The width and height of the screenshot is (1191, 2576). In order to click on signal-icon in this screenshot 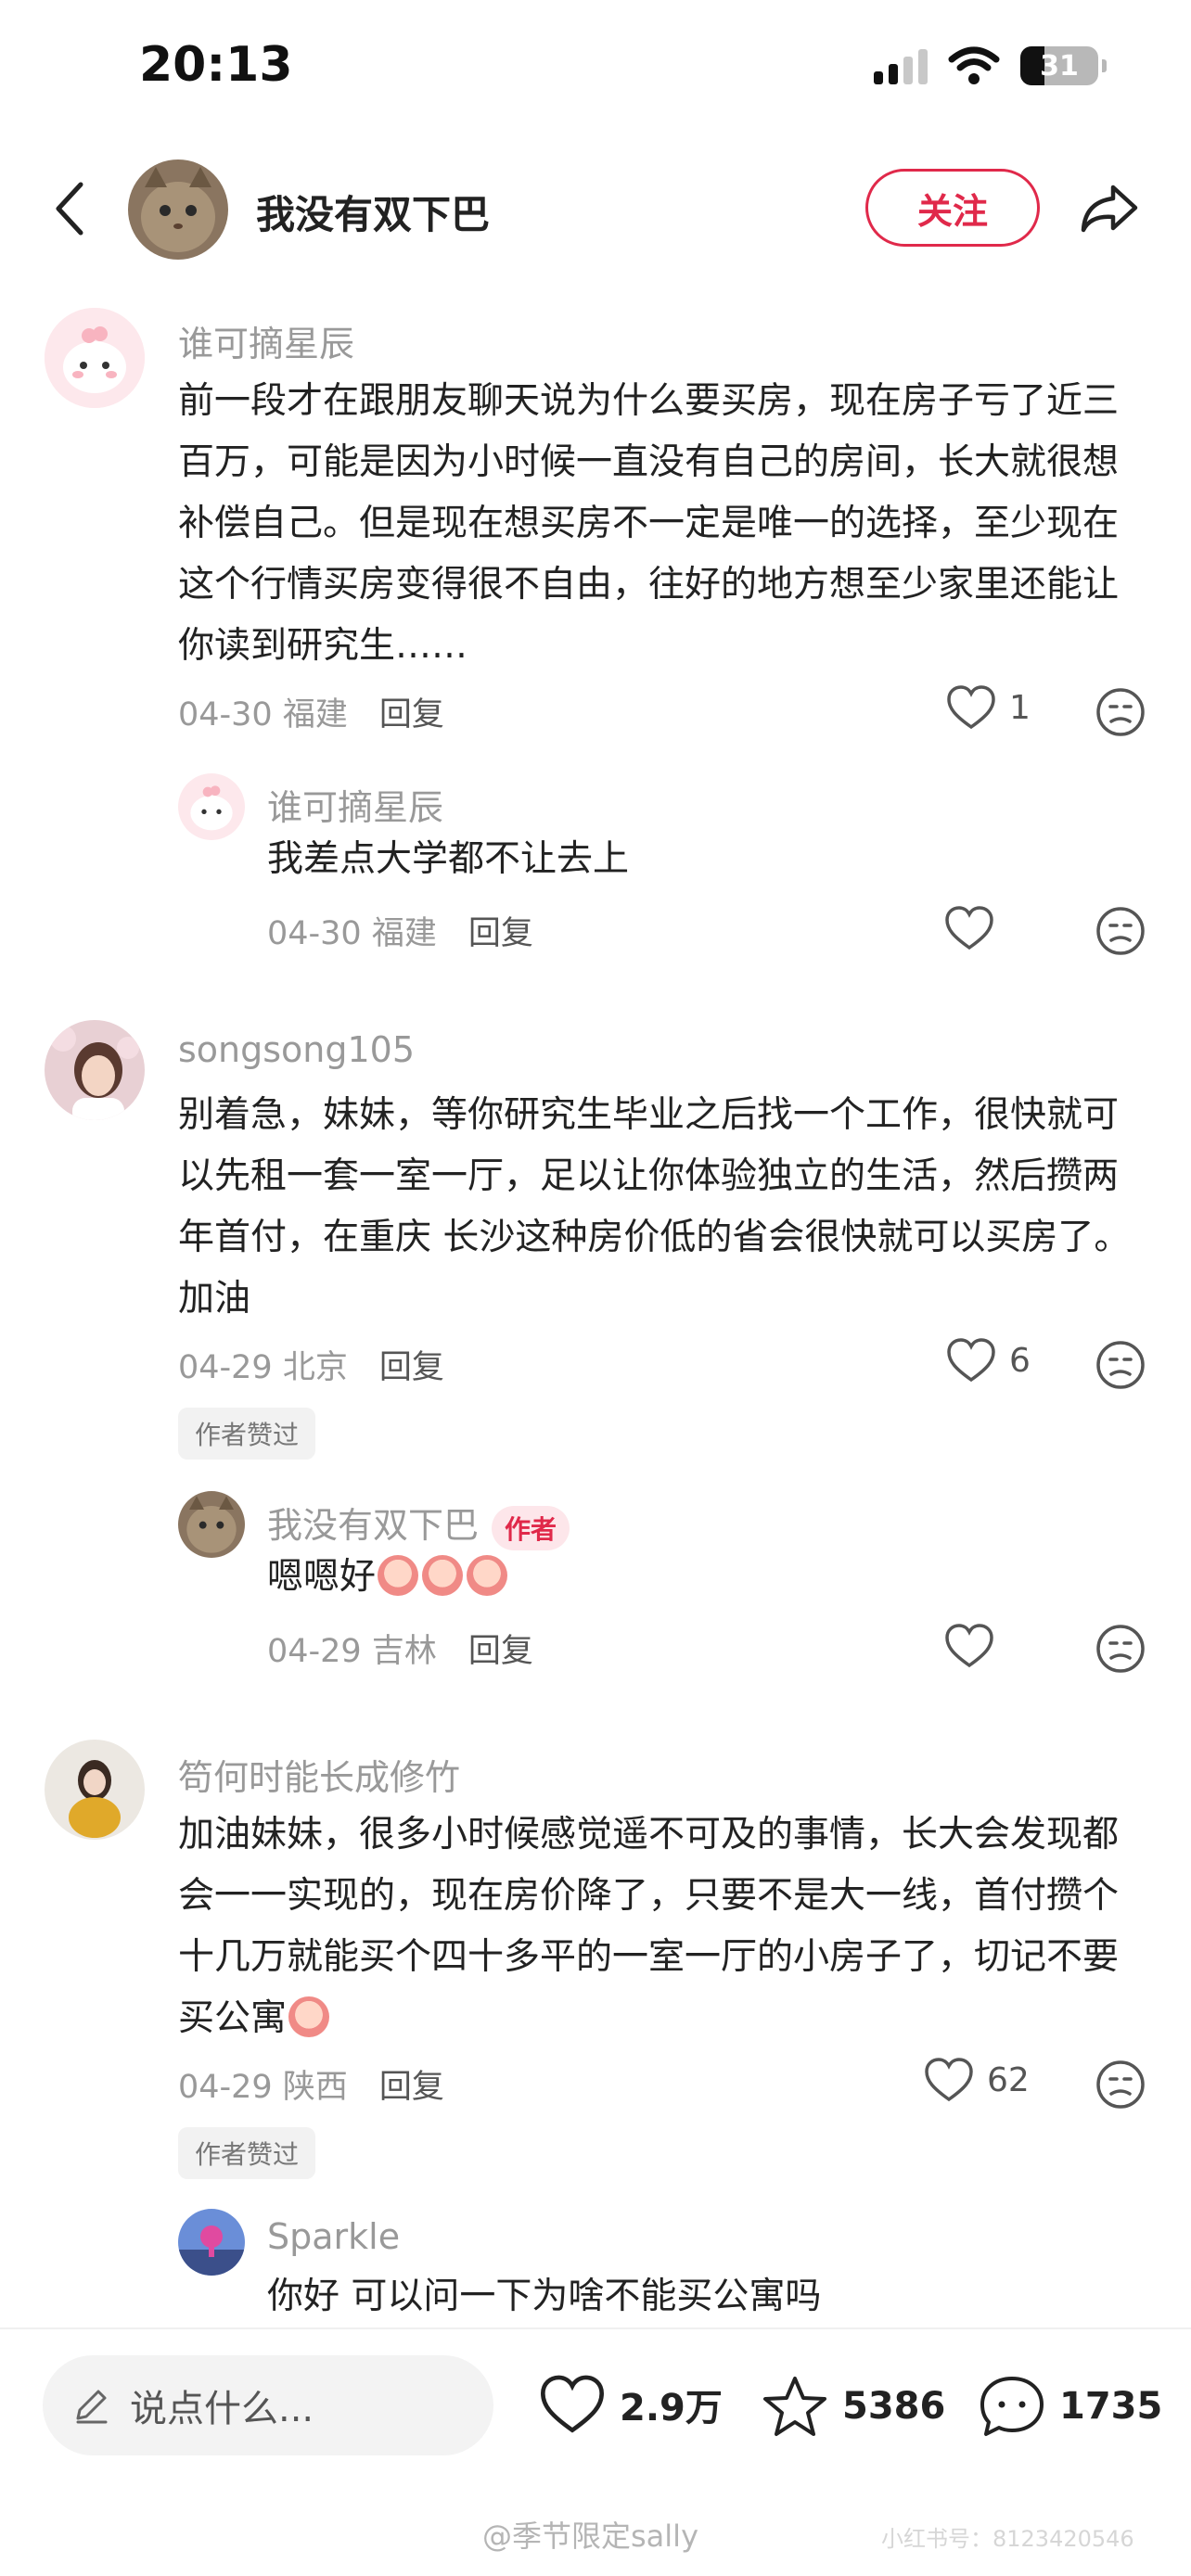, I will do `click(901, 66)`.